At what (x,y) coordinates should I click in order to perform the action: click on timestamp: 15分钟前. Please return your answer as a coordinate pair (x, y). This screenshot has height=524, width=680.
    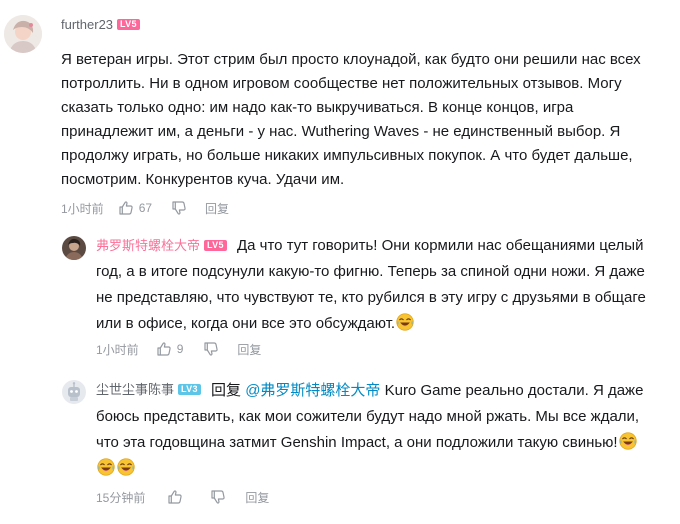
    Looking at the image, I should click on (121, 497).